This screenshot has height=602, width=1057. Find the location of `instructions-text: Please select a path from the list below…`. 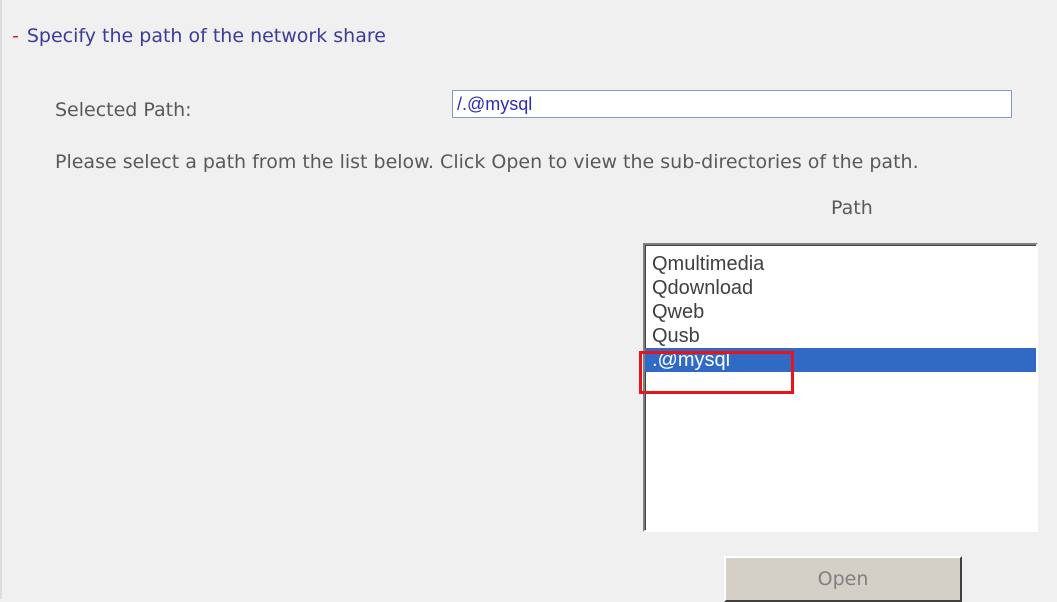

instructions-text: Please select a path from the list below… is located at coordinates (487, 162).